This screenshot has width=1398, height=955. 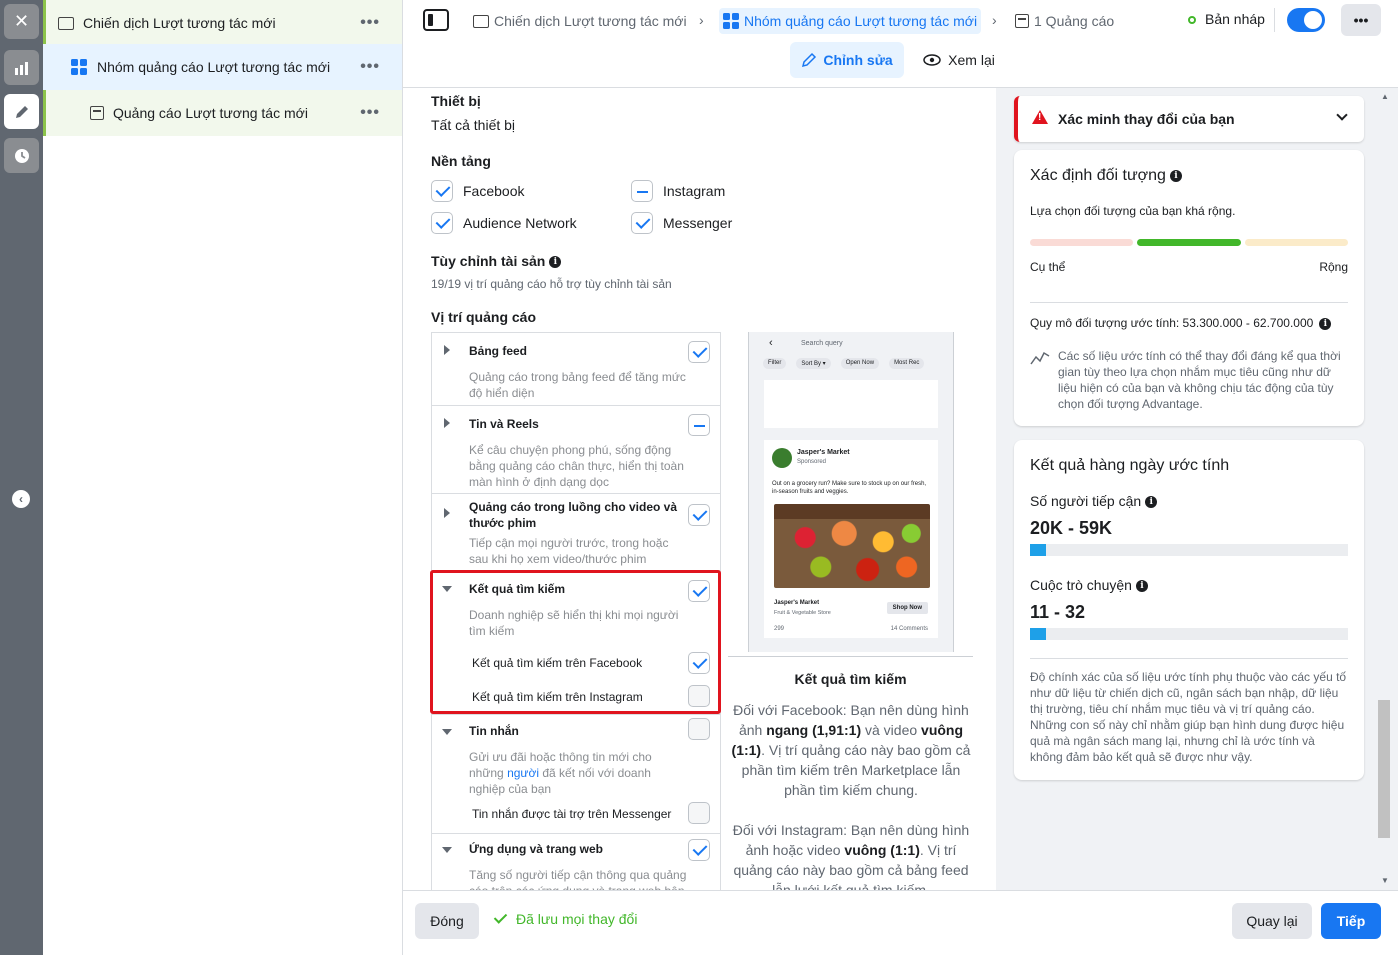 What do you see at coordinates (1074, 21) in the screenshot?
I see `breadcrumb-label: 1 Quảng cáo` at bounding box center [1074, 21].